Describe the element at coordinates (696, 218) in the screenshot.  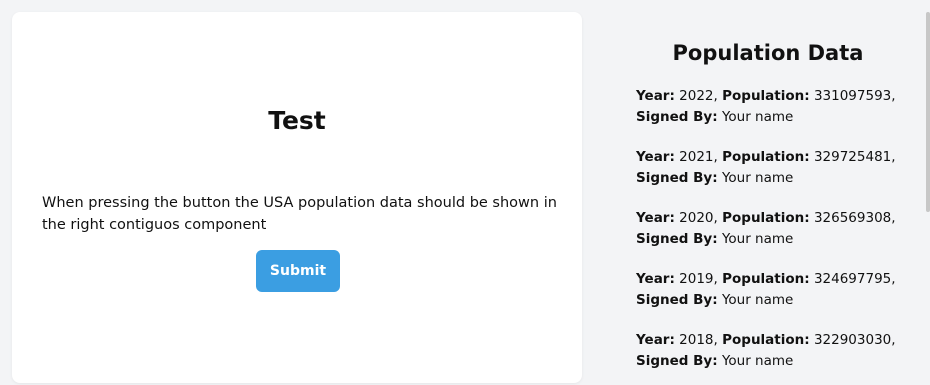
I see `year-value: 2020` at that location.